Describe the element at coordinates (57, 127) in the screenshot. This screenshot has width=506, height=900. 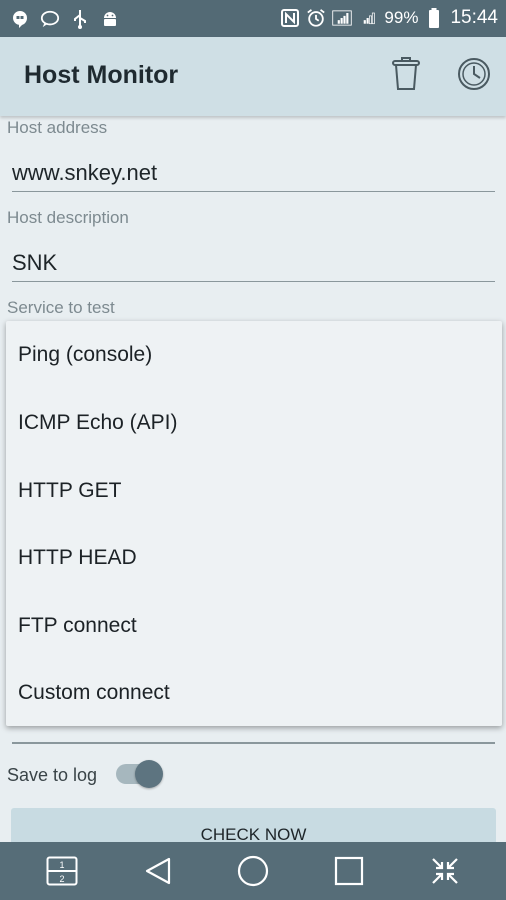
I see `host-address-label: Host address` at that location.